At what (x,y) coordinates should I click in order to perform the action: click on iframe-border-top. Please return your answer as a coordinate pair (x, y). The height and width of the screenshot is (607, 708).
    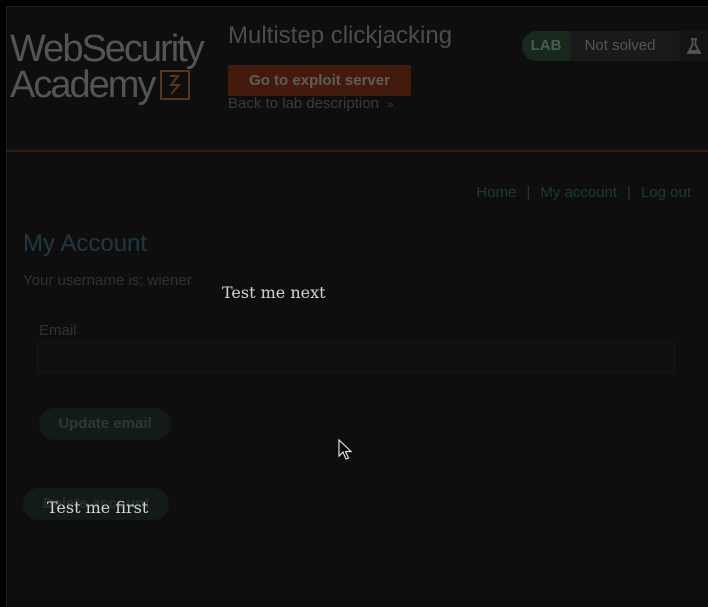
    Looking at the image, I should click on (357, 6).